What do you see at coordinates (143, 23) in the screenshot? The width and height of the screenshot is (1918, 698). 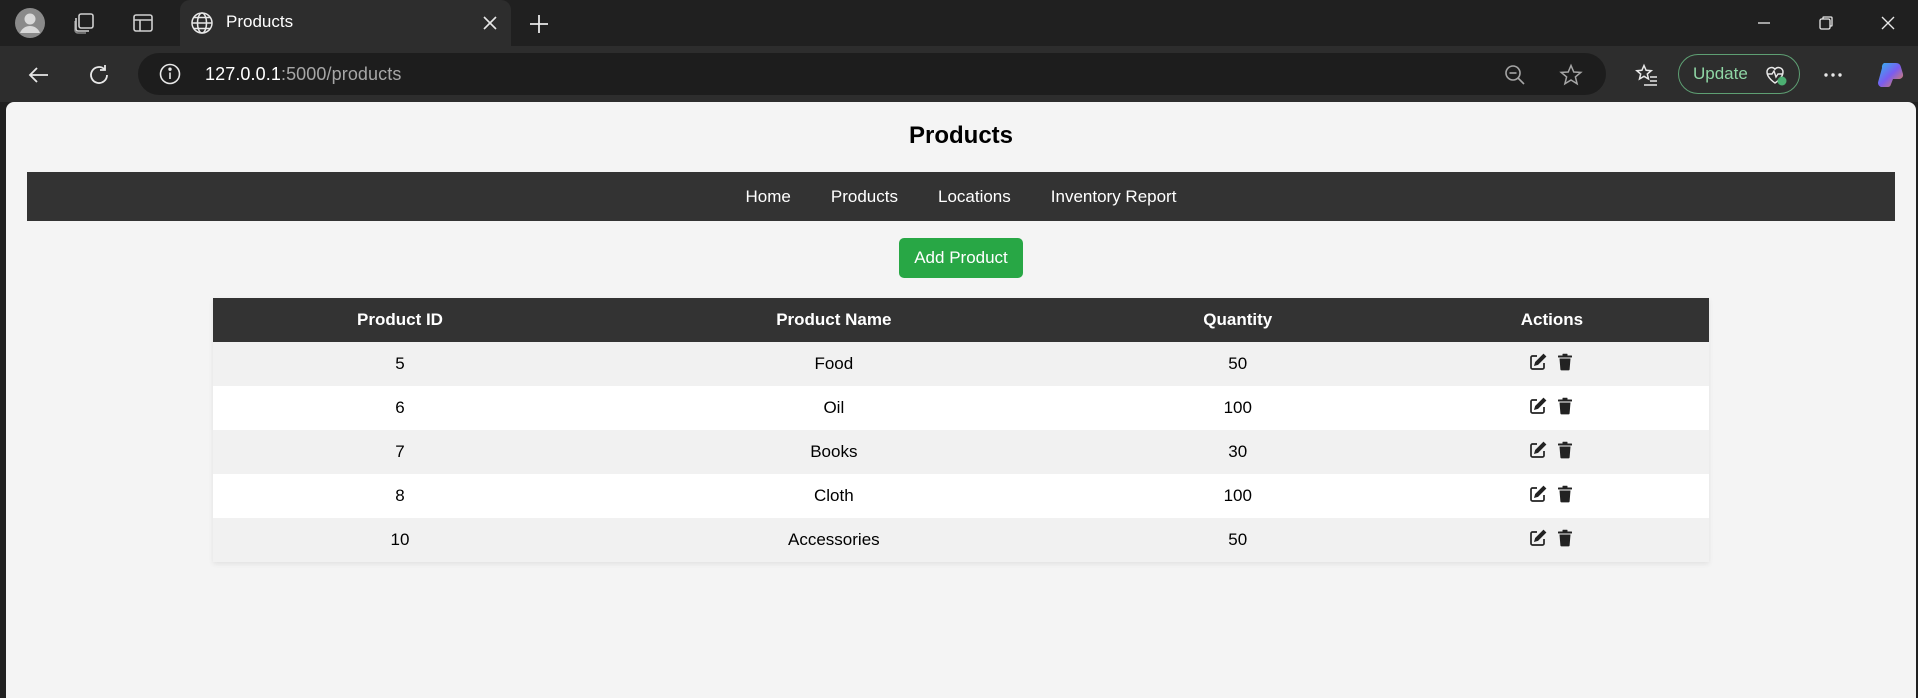 I see `tab-actions-icon` at bounding box center [143, 23].